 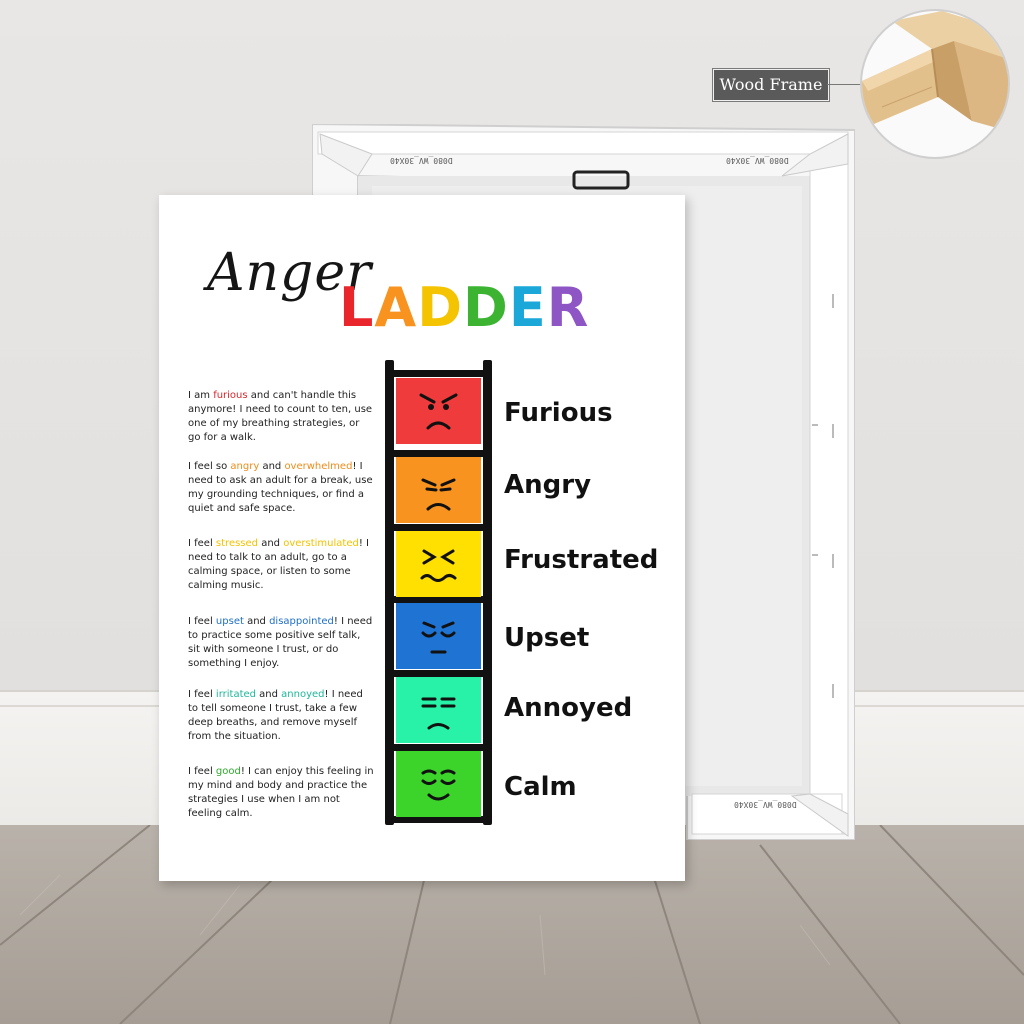 I want to click on emotion-word: irritated, so click(x=235, y=694).